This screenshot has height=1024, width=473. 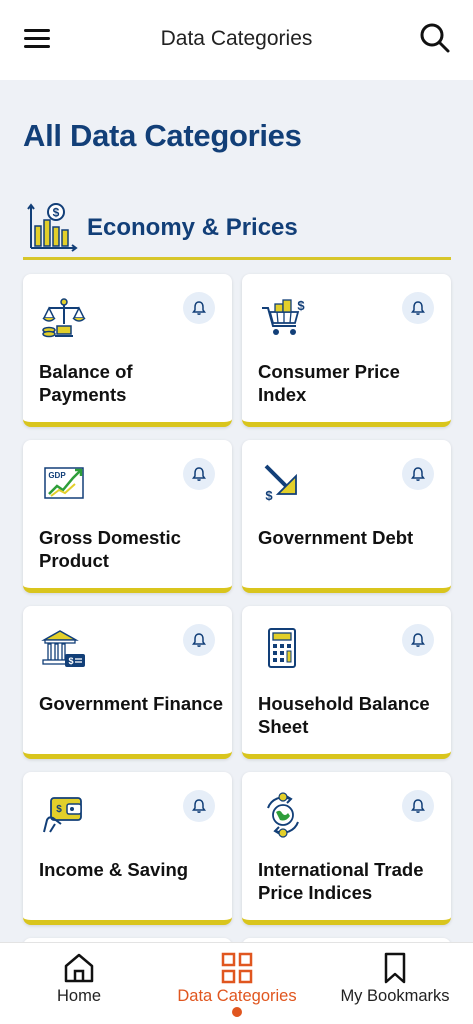 I want to click on card-title: Gross Domestic Product, so click(x=110, y=549).